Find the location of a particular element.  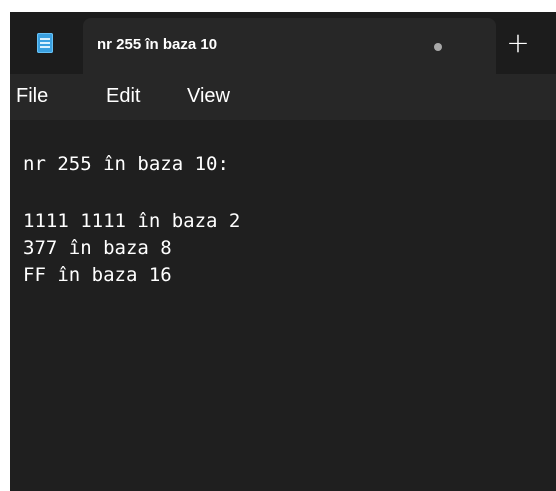

document-tab: nr 255 în baza 10 is located at coordinates (289, 46).